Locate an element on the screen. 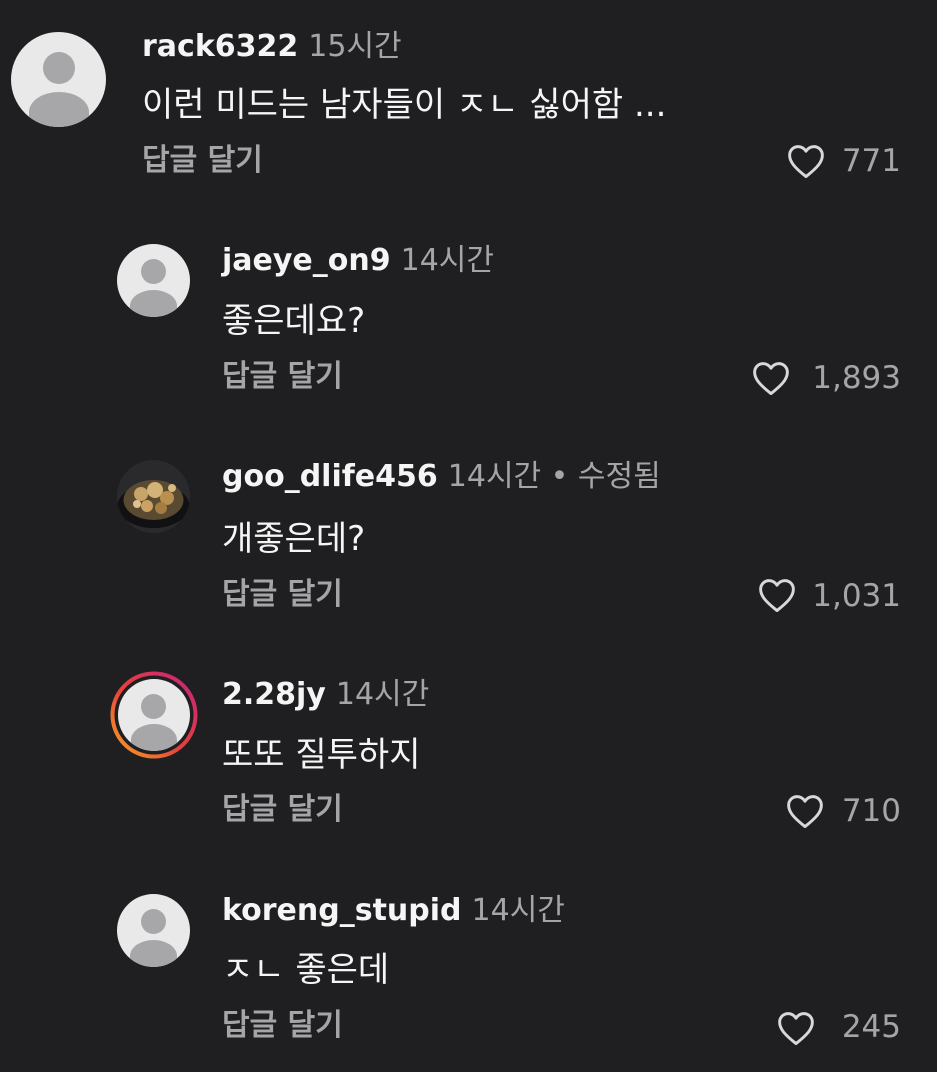 The width and height of the screenshot is (937, 1072). username: 2.28jy is located at coordinates (274, 694).